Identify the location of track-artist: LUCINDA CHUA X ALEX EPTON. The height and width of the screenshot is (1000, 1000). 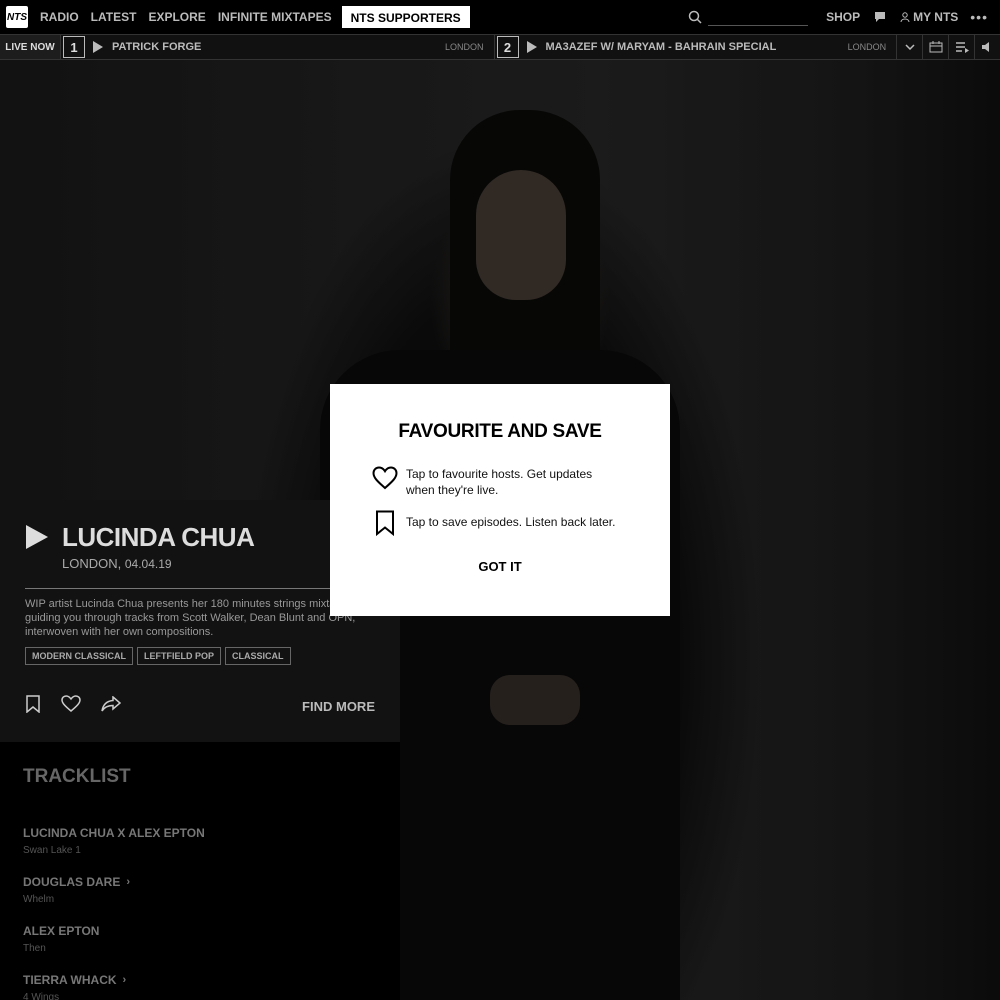
(114, 833).